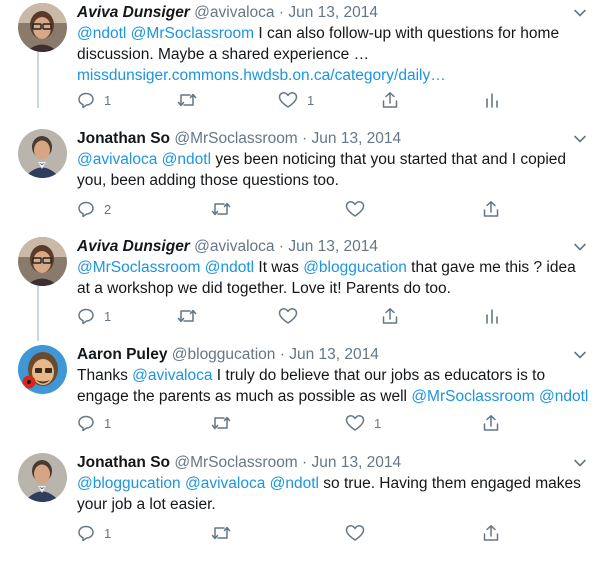 The height and width of the screenshot is (561, 606). I want to click on reply-button: 2, so click(94, 209).